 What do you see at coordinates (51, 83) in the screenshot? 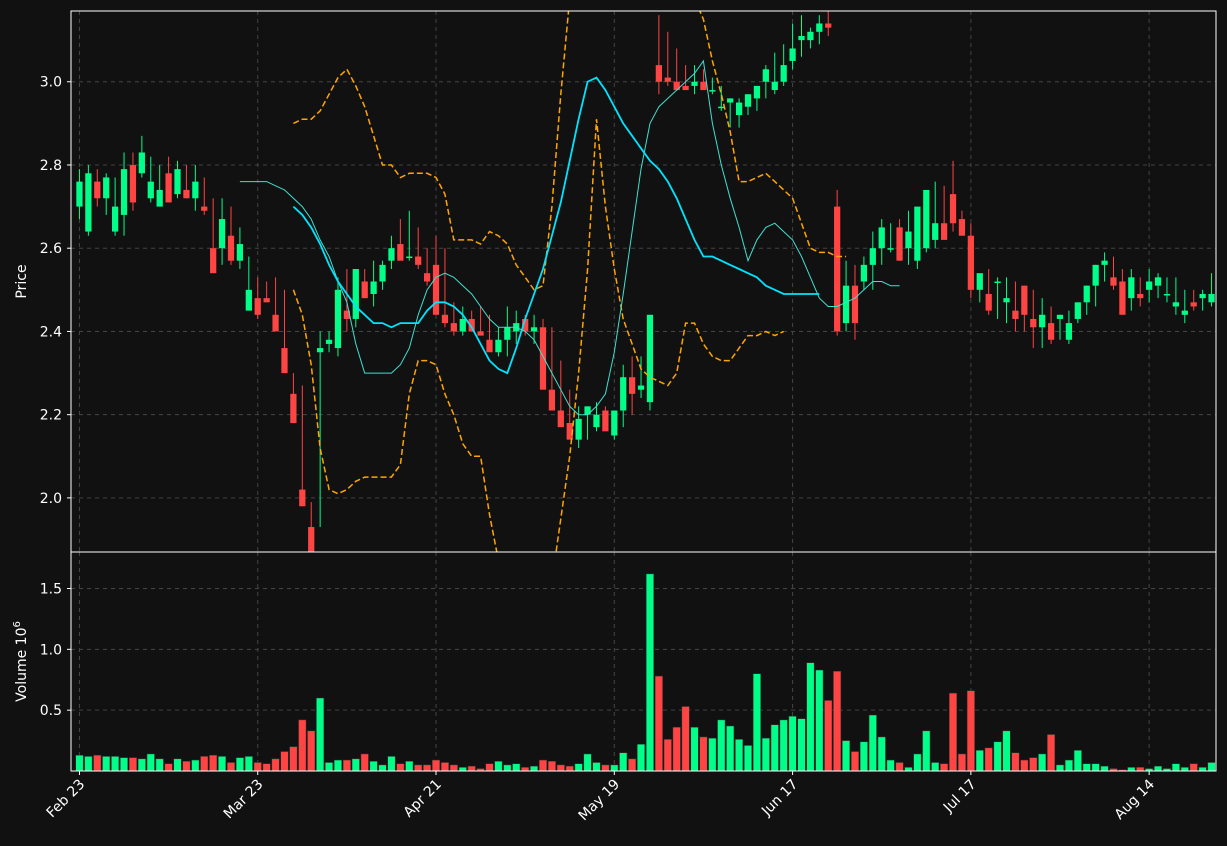
I see `price-ytick-label-5: 3.0` at bounding box center [51, 83].